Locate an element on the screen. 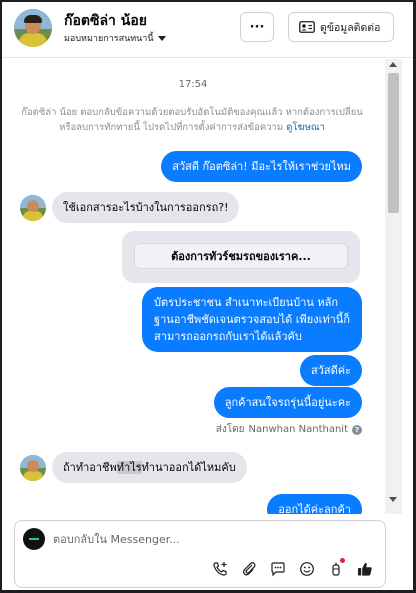  scroll-down-arrow-icon is located at coordinates (393, 499).